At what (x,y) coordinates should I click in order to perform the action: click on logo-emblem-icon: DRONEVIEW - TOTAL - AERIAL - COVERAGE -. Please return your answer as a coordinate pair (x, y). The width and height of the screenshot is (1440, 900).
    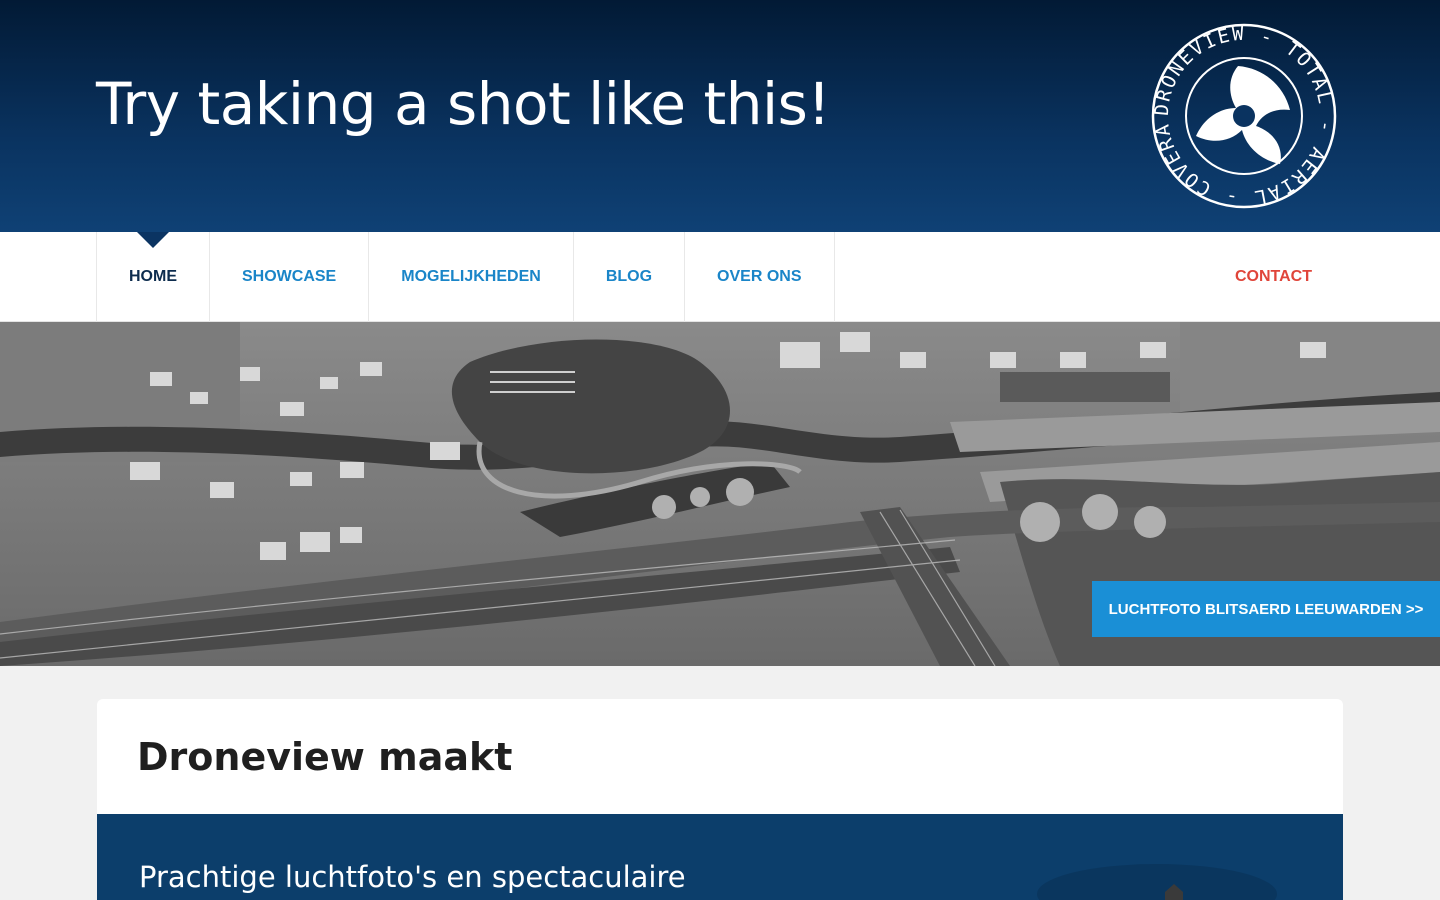
    Looking at the image, I should click on (1240, 107).